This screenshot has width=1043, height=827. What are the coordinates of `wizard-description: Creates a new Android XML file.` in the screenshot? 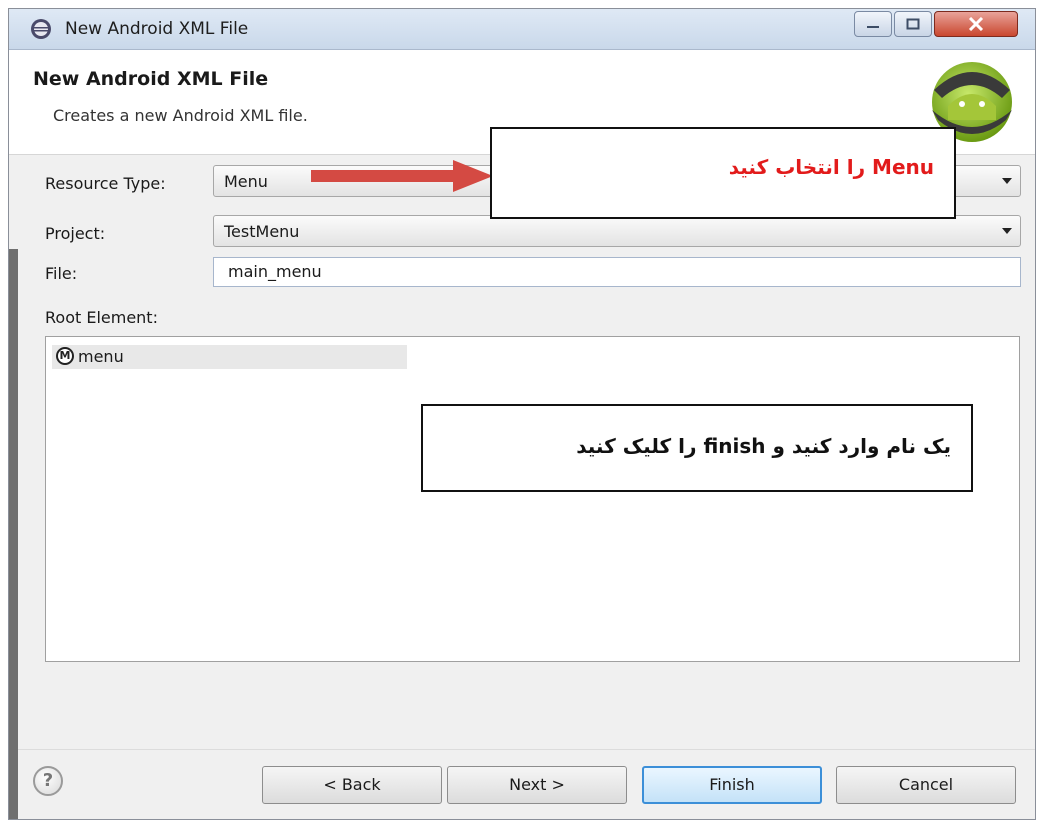 It's located at (180, 115).